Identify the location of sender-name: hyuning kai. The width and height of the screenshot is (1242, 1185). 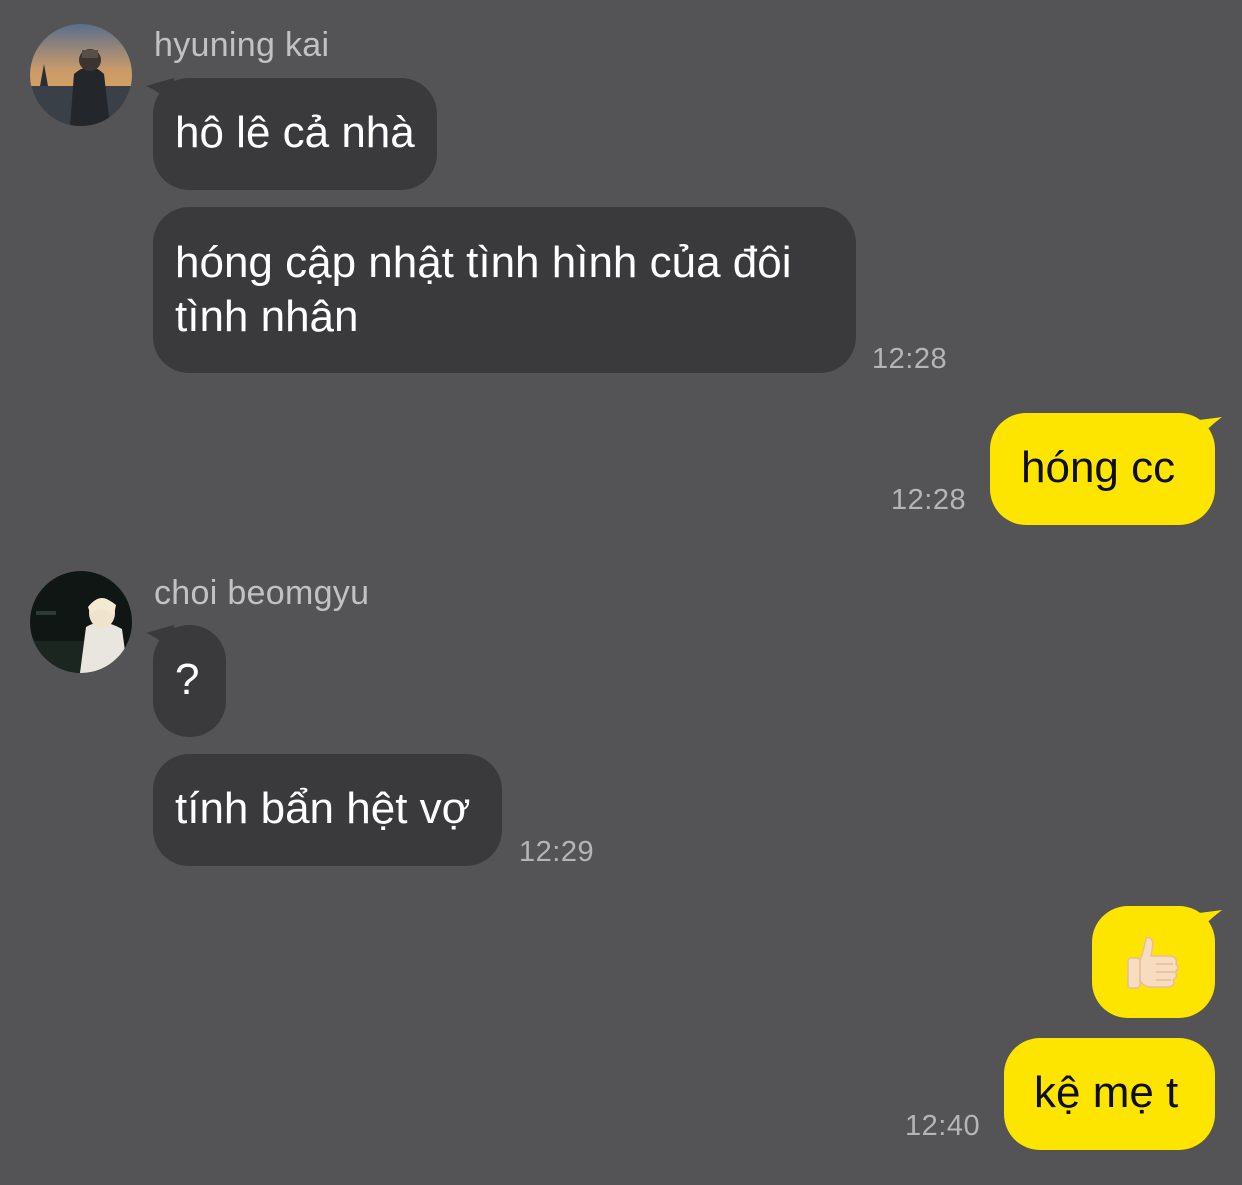
(242, 45).